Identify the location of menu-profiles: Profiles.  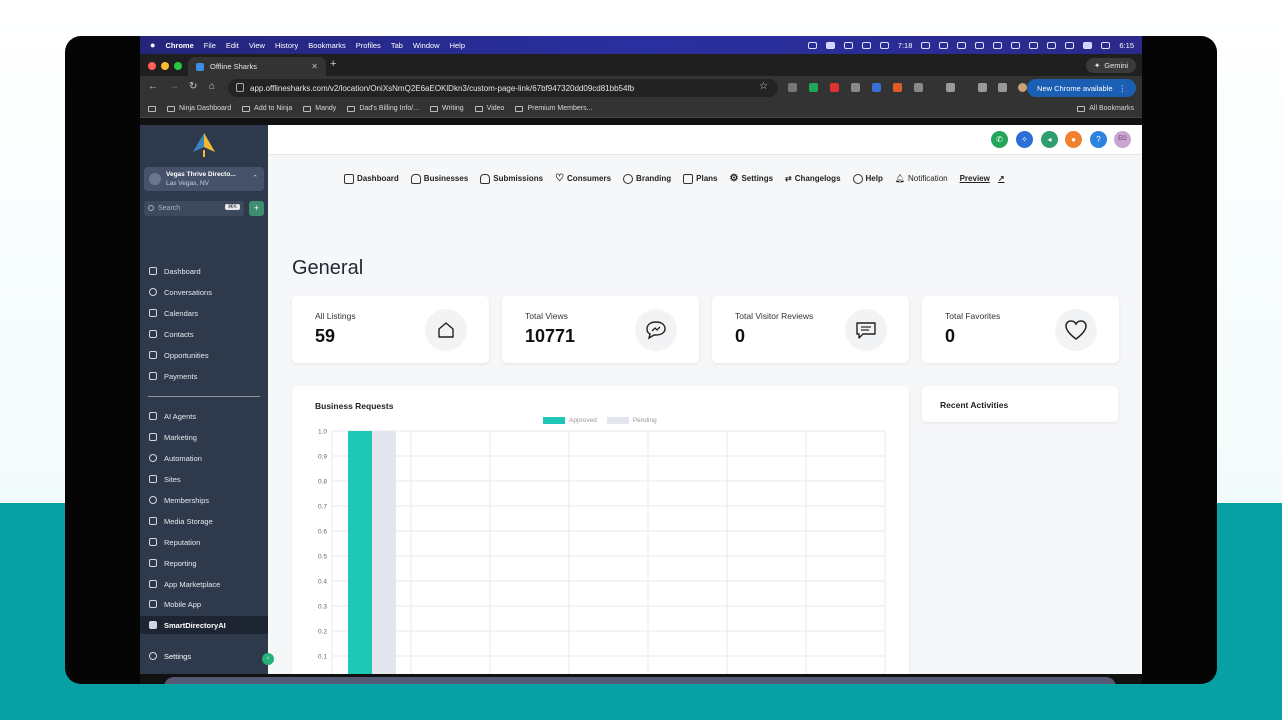
(368, 45).